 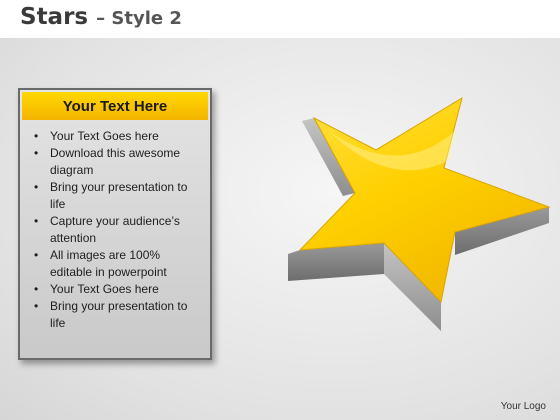 What do you see at coordinates (523, 406) in the screenshot?
I see `logo-placeholder: Your Logo` at bounding box center [523, 406].